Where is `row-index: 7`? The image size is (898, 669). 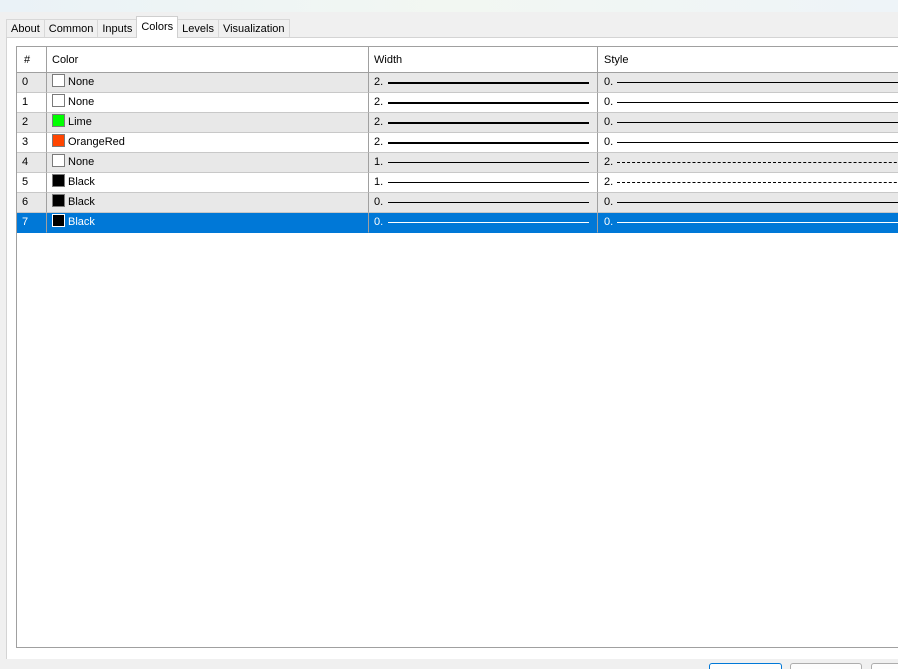 row-index: 7 is located at coordinates (32, 223).